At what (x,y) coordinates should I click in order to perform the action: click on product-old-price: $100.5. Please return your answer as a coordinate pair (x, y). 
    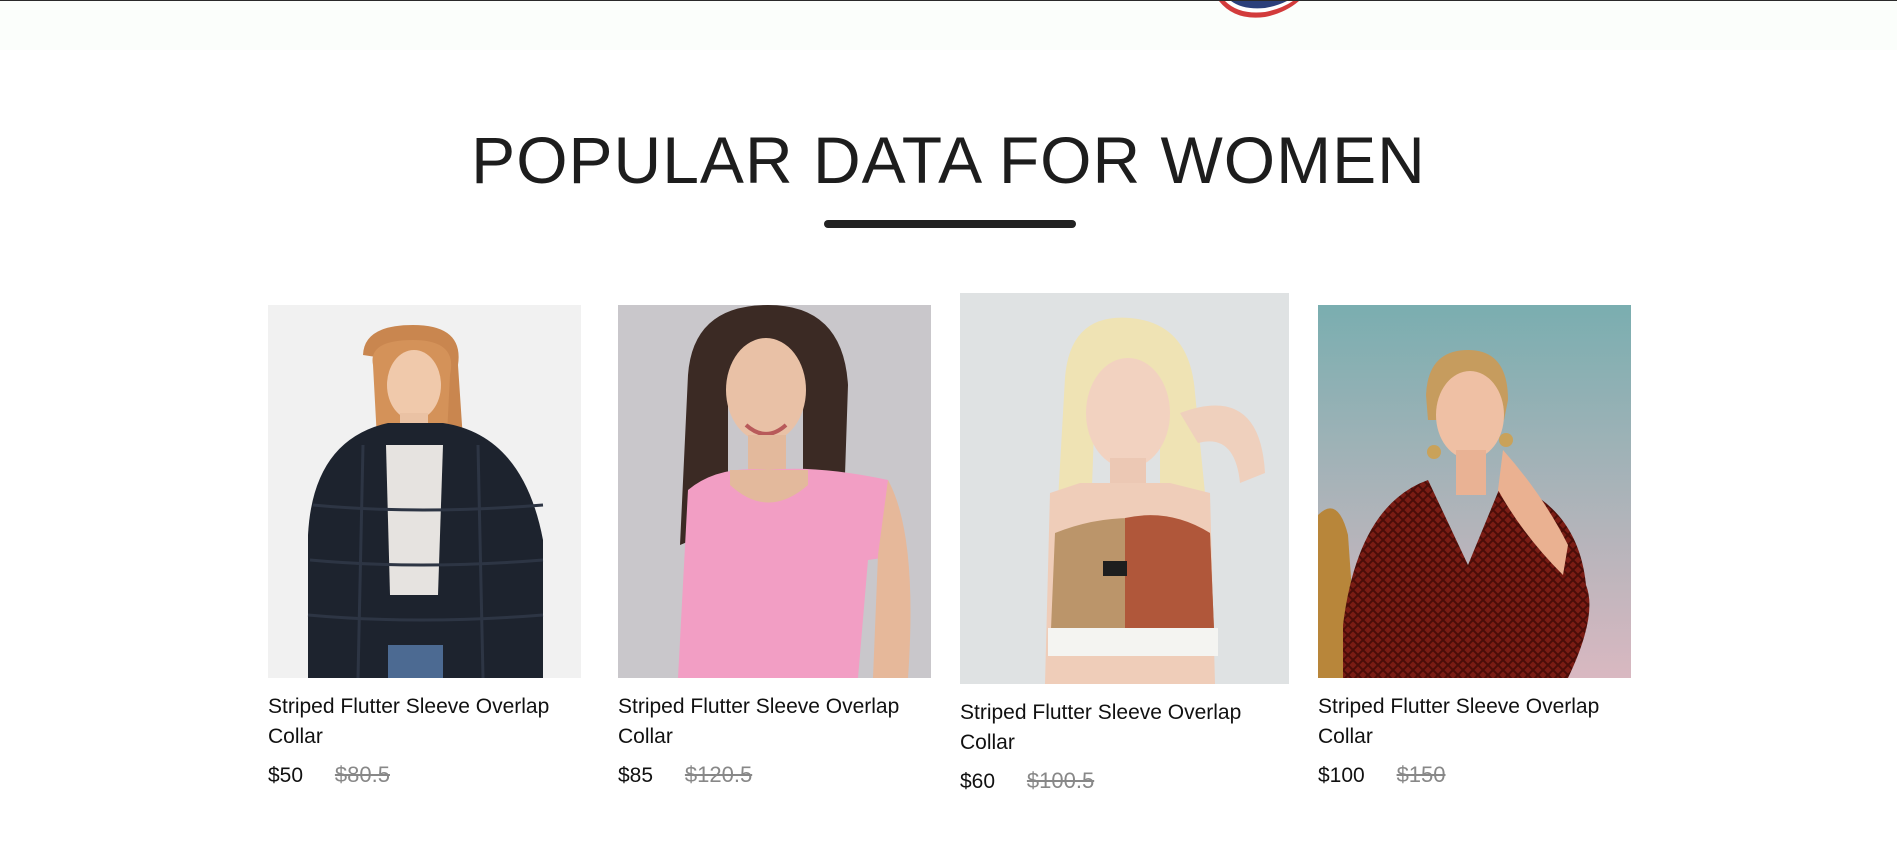
    Looking at the image, I should click on (1060, 780).